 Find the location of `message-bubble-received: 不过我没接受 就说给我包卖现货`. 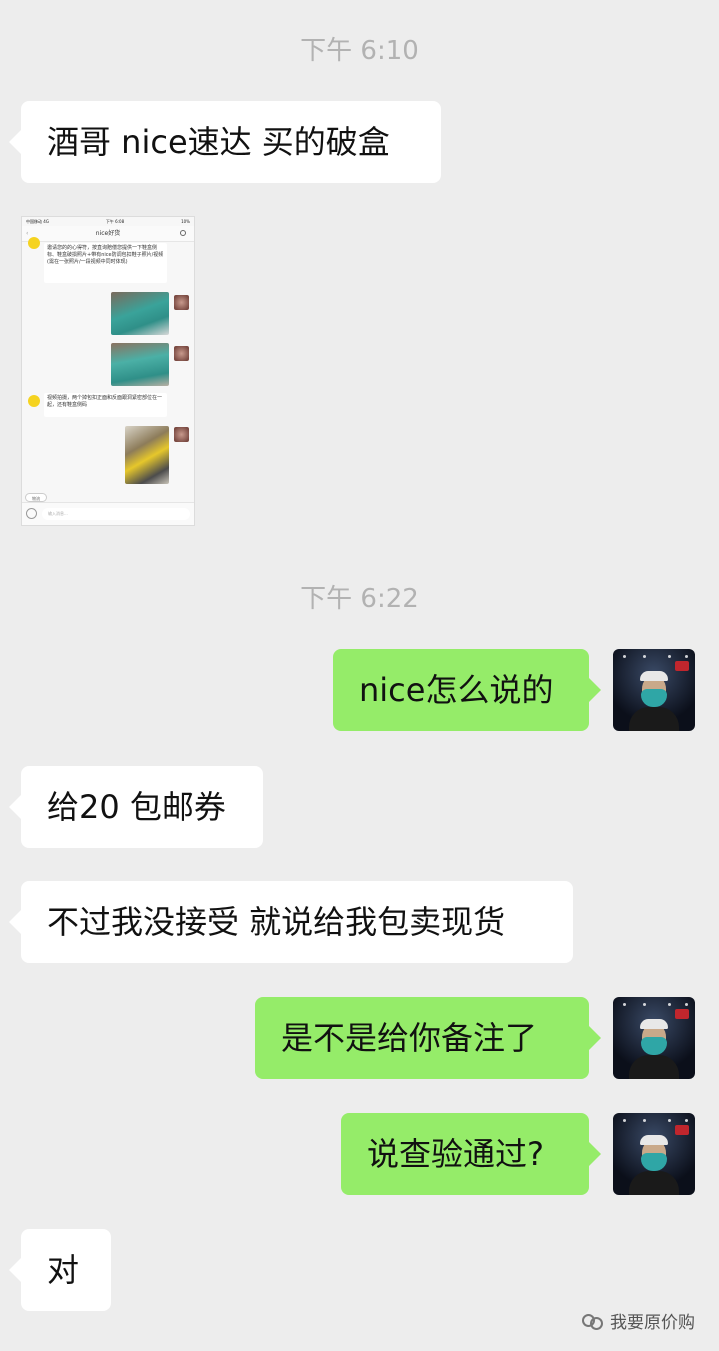

message-bubble-received: 不过我没接受 就说给我包卖现货 is located at coordinates (291, 922).